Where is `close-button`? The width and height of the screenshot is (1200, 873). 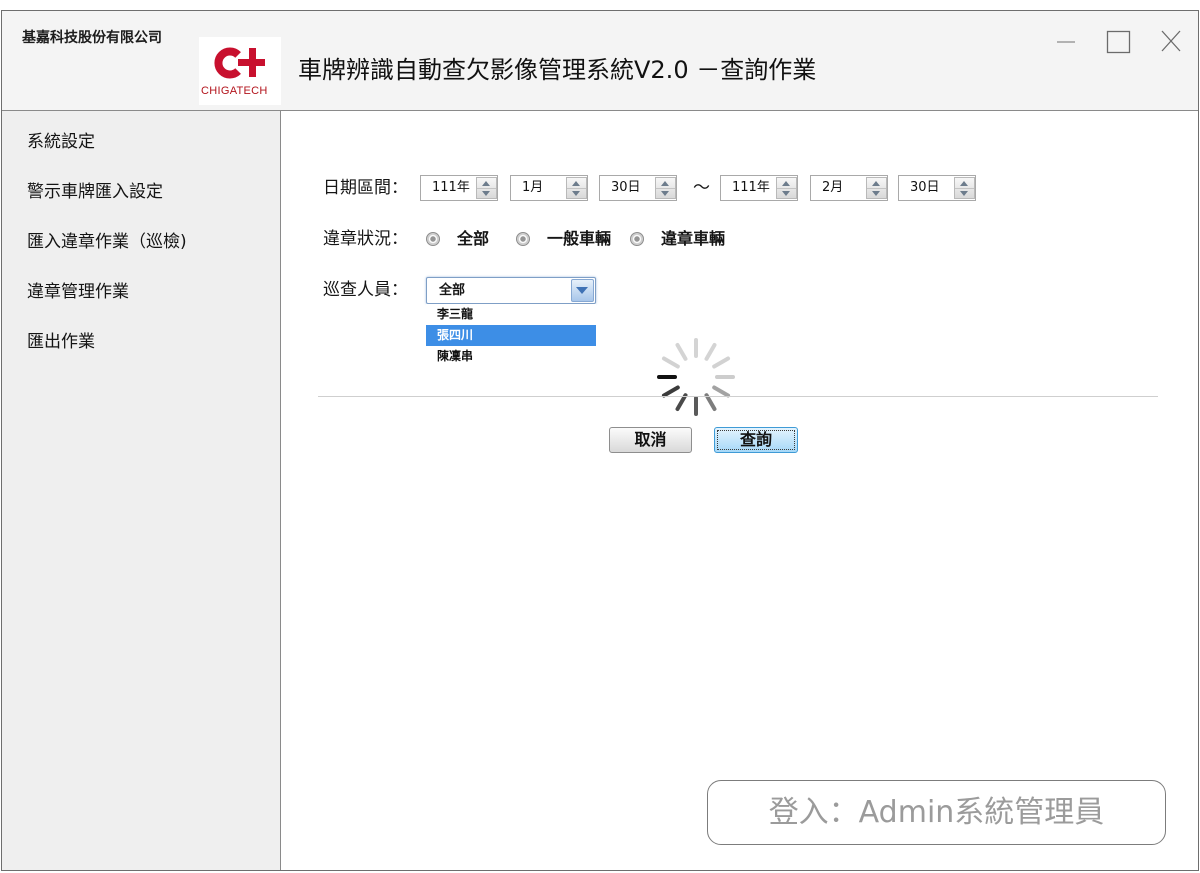
close-button is located at coordinates (1173, 42).